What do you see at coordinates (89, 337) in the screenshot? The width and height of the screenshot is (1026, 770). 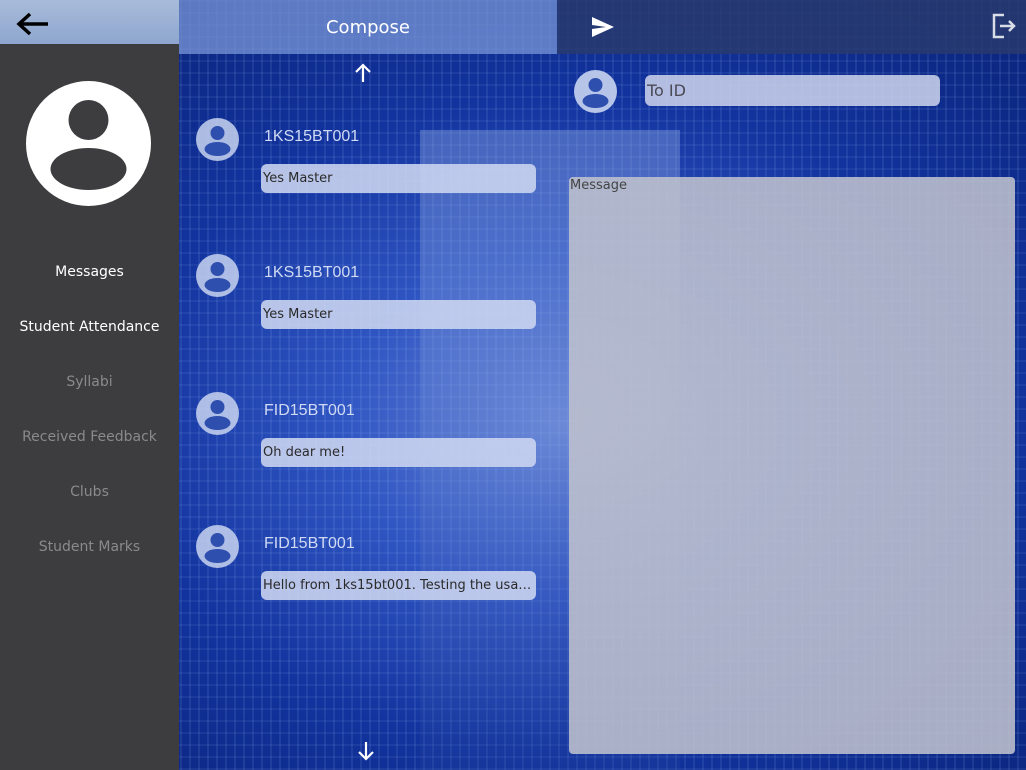 I see `sidebar-item-student-attendance: Student Attendance` at bounding box center [89, 337].